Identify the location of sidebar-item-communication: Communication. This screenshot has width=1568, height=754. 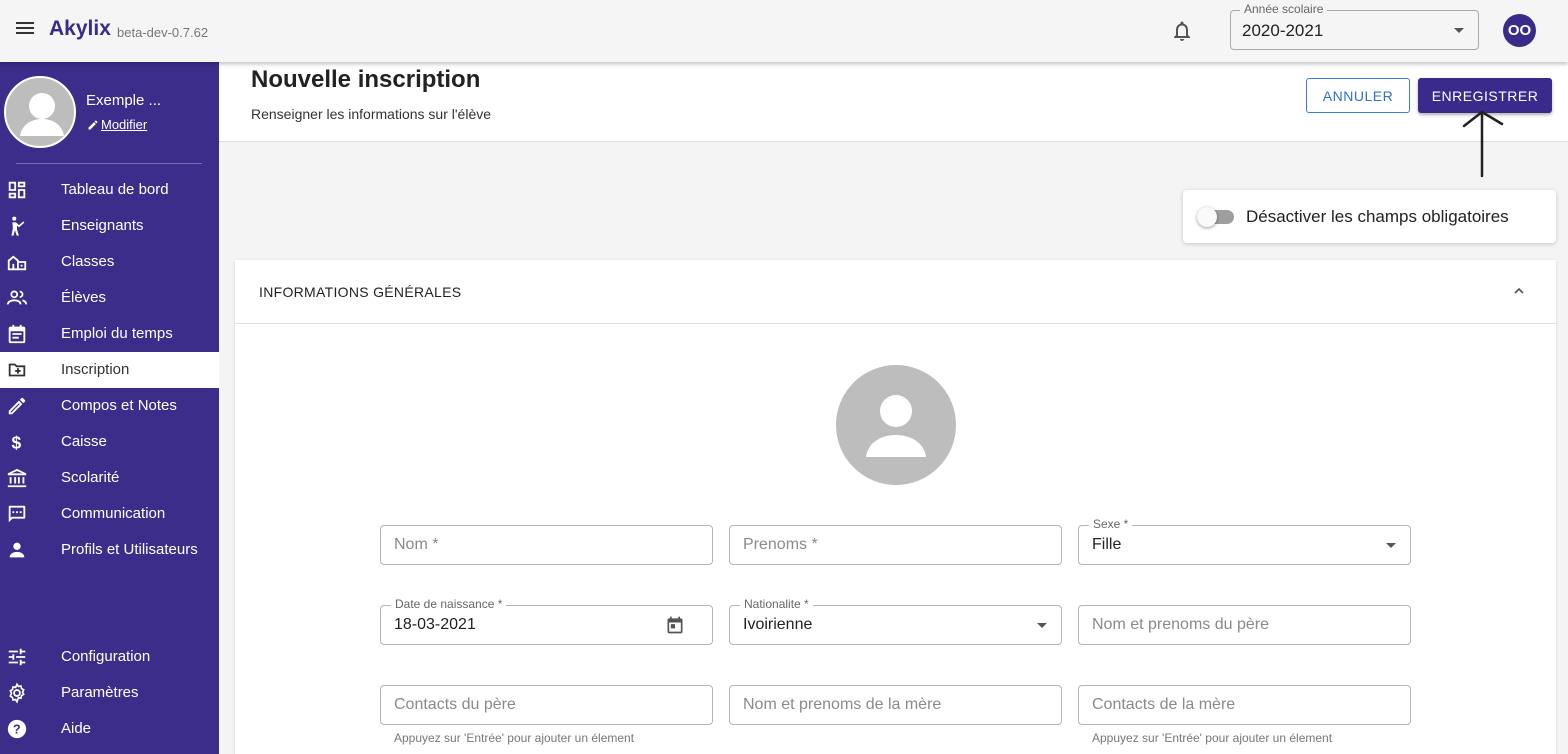
(109, 514).